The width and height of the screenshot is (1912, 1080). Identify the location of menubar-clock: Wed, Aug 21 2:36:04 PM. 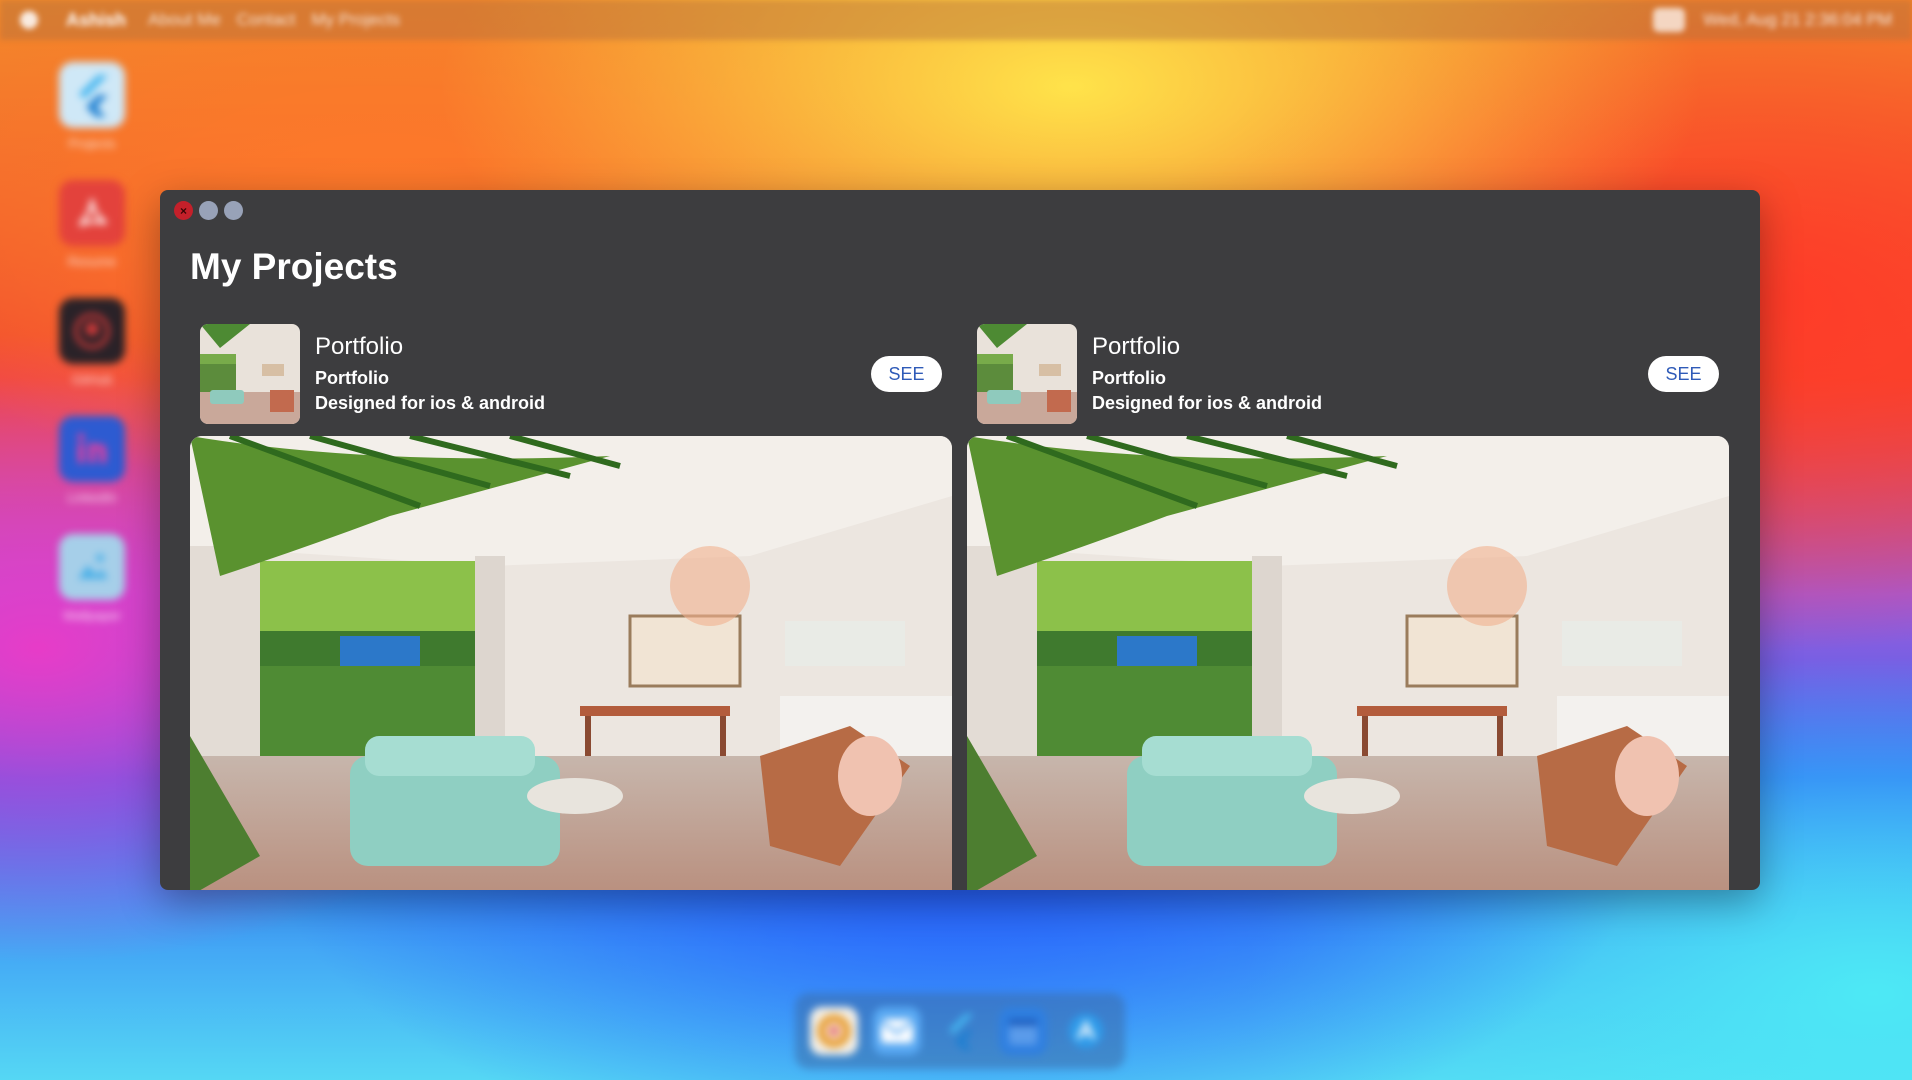
(1797, 19).